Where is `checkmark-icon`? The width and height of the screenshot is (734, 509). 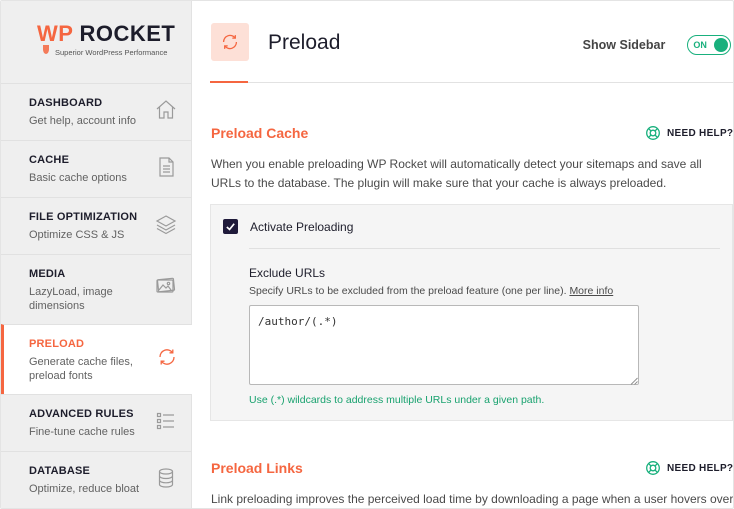 checkmark-icon is located at coordinates (230, 227).